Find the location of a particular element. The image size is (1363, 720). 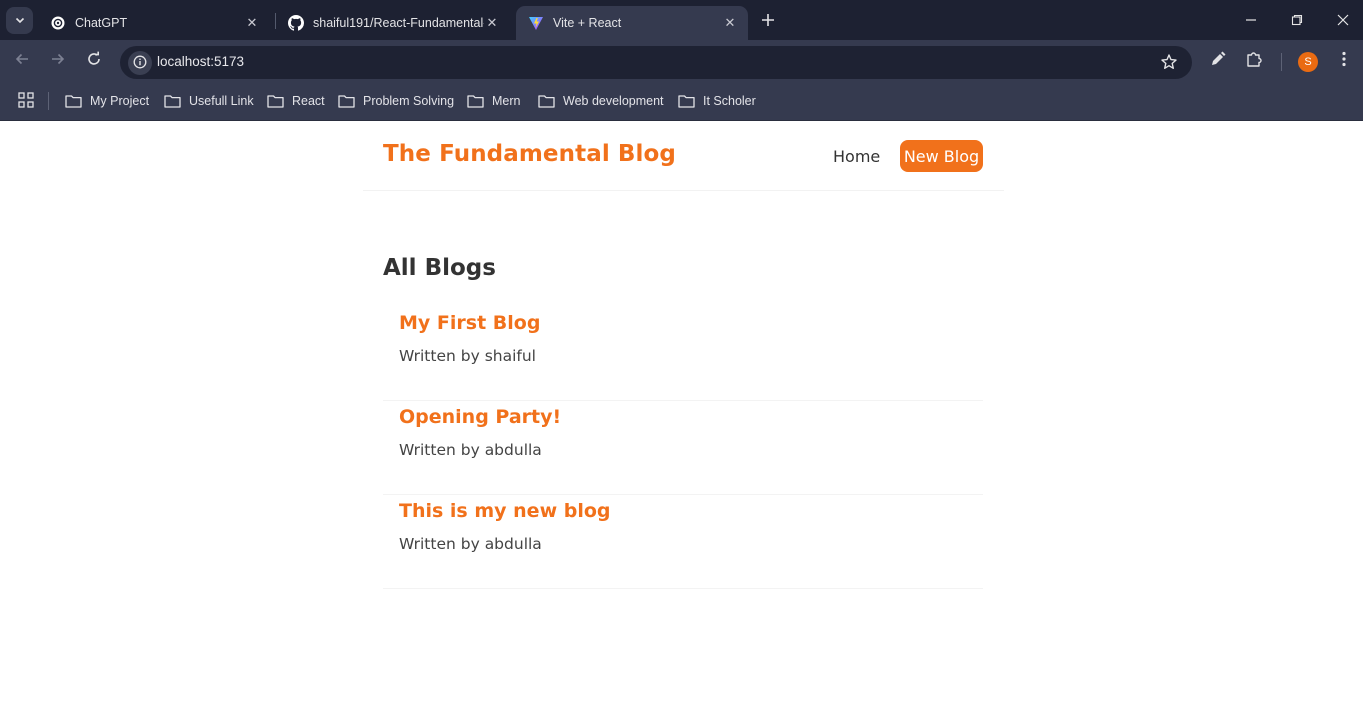

back-button is located at coordinates (22, 61).